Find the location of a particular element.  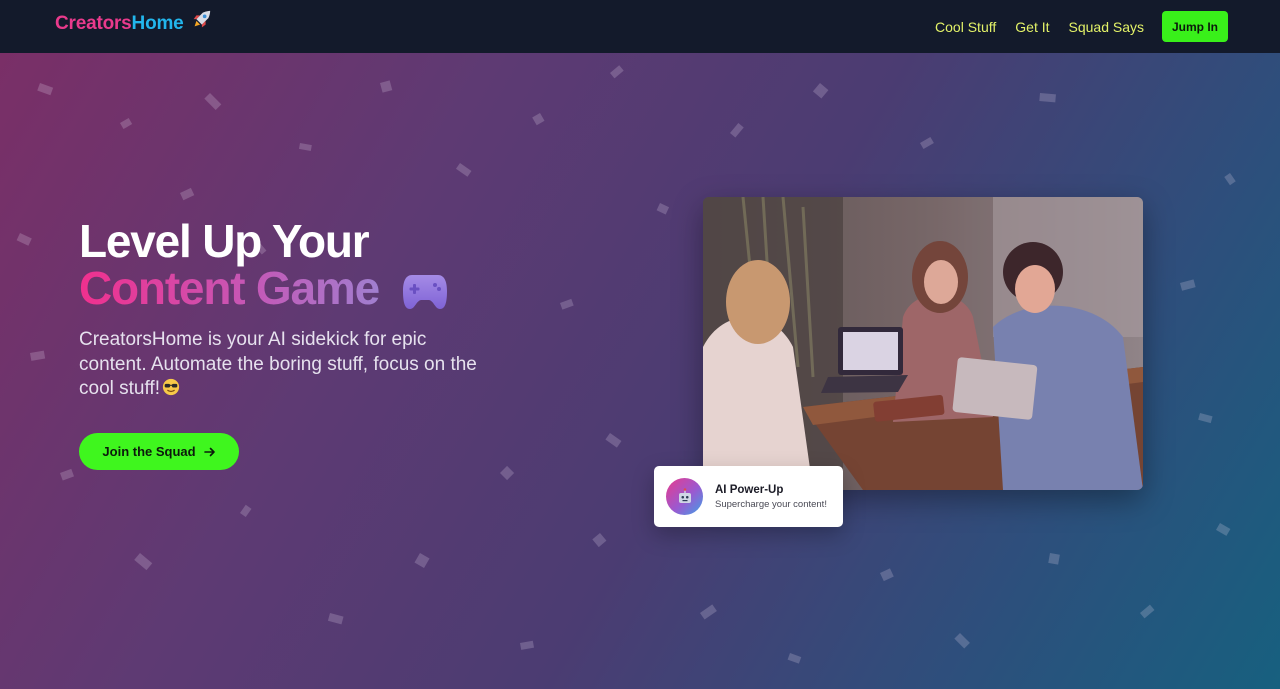

card-subtitle: Supercharge your content! is located at coordinates (771, 504).